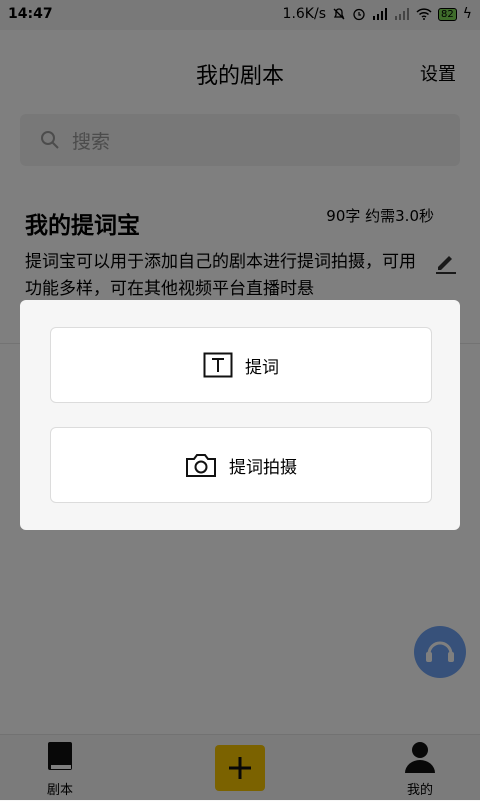 Image resolution: width=480 pixels, height=801 pixels. I want to click on teleprompter-shoot-option-label: 提词拍摄, so click(263, 467).